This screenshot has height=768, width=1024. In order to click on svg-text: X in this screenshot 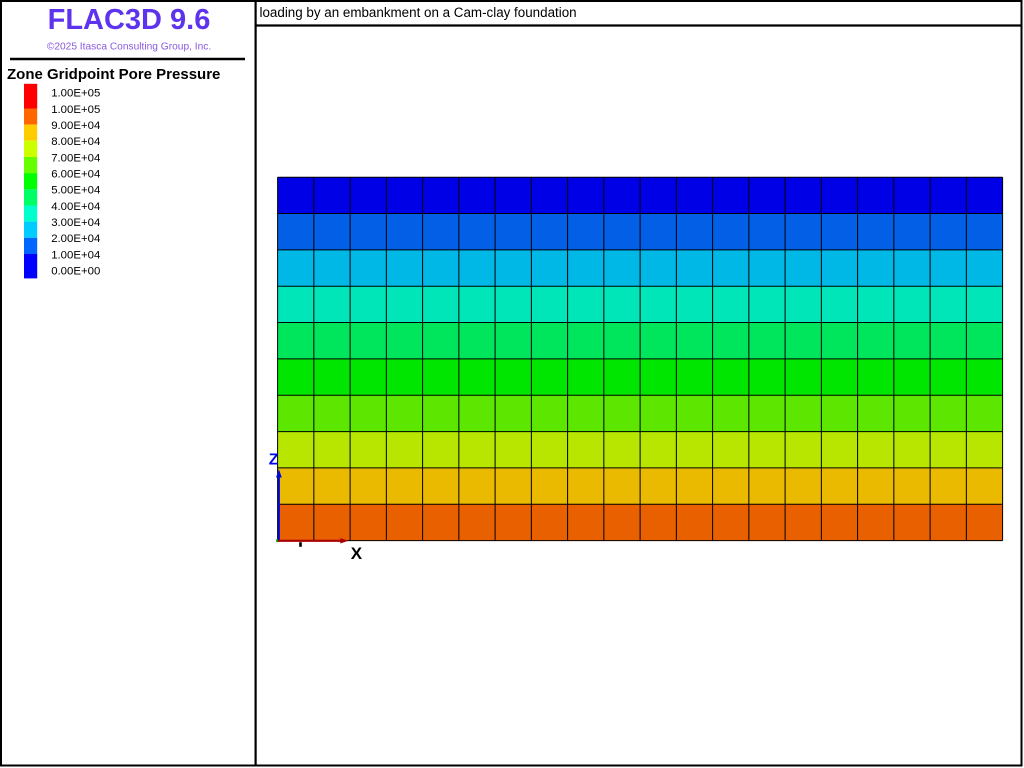, I will do `click(357, 553)`.